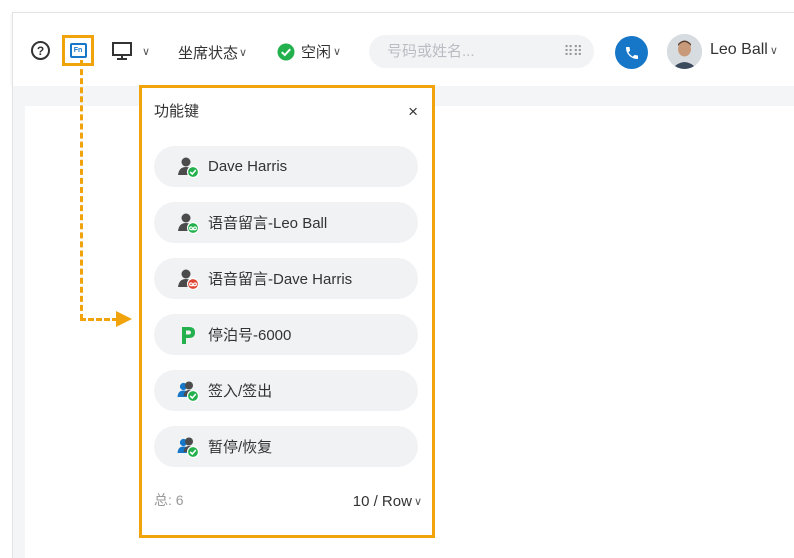 The width and height of the screenshot is (794, 558). What do you see at coordinates (188, 223) in the screenshot?
I see `user-voicemail-icon` at bounding box center [188, 223].